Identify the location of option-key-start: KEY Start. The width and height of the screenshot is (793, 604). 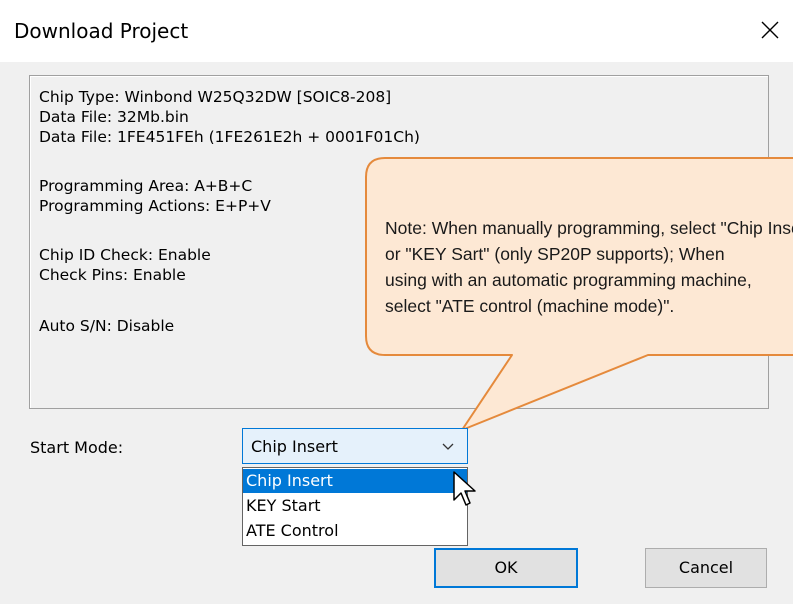
(355, 506).